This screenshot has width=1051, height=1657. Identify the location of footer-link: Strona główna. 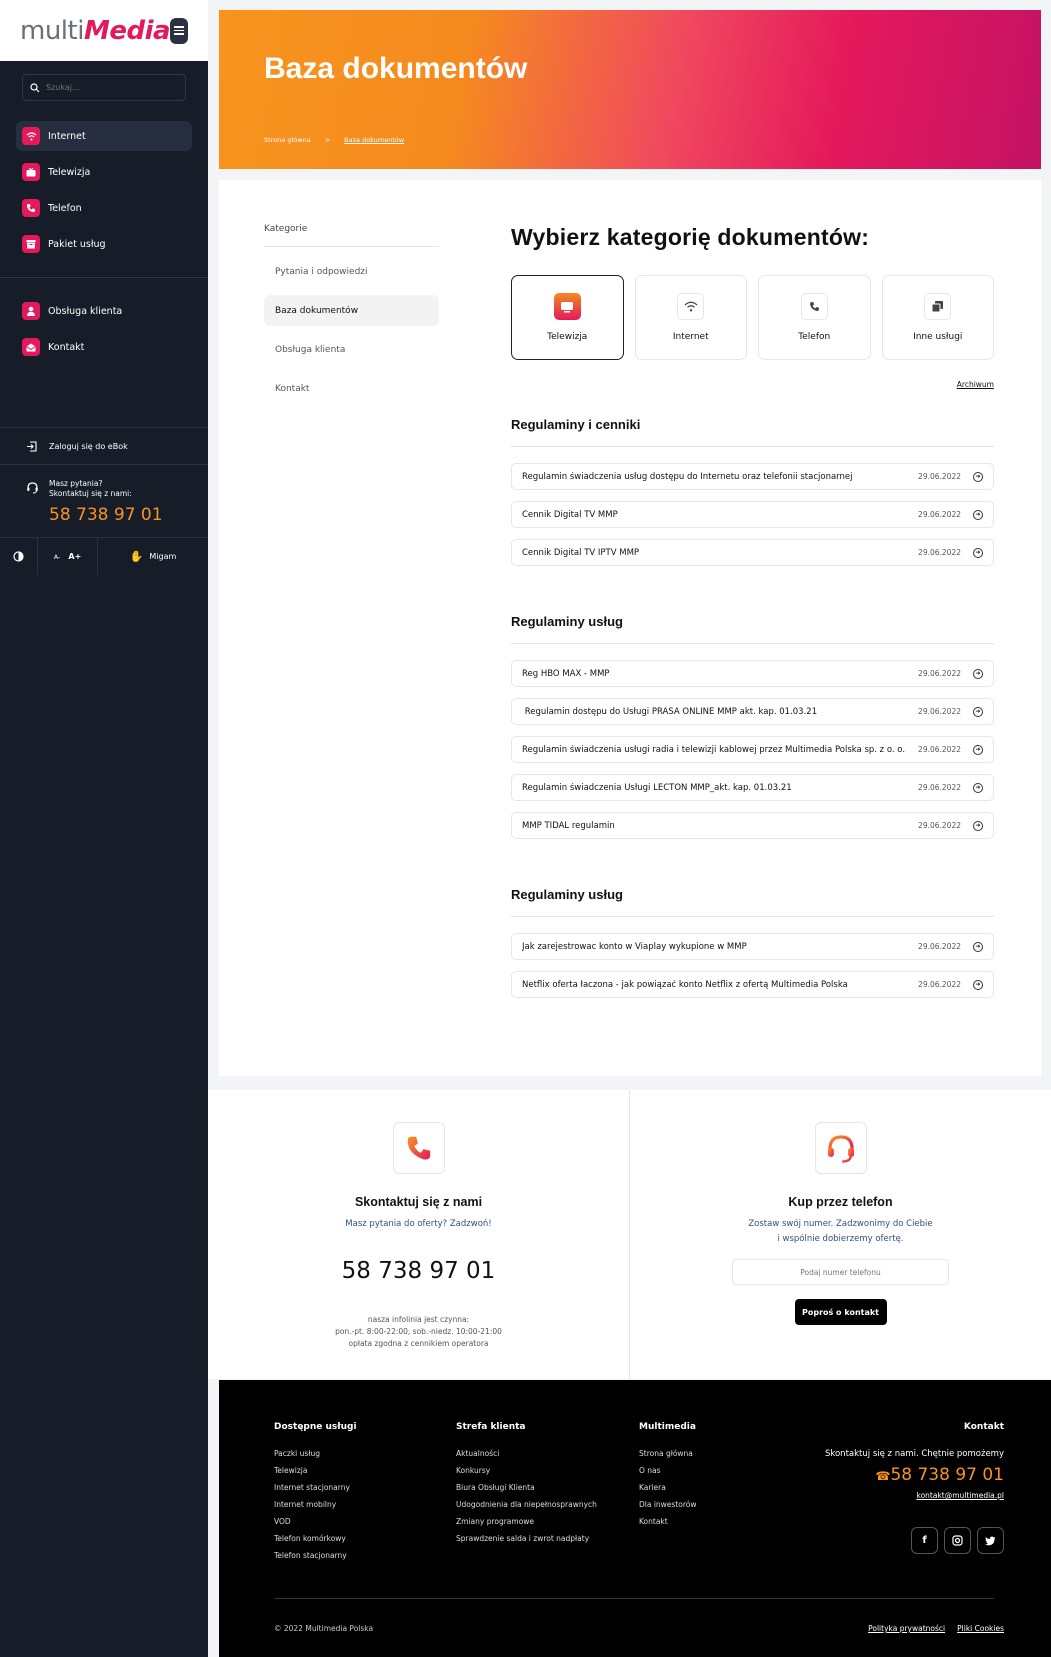
(668, 1453).